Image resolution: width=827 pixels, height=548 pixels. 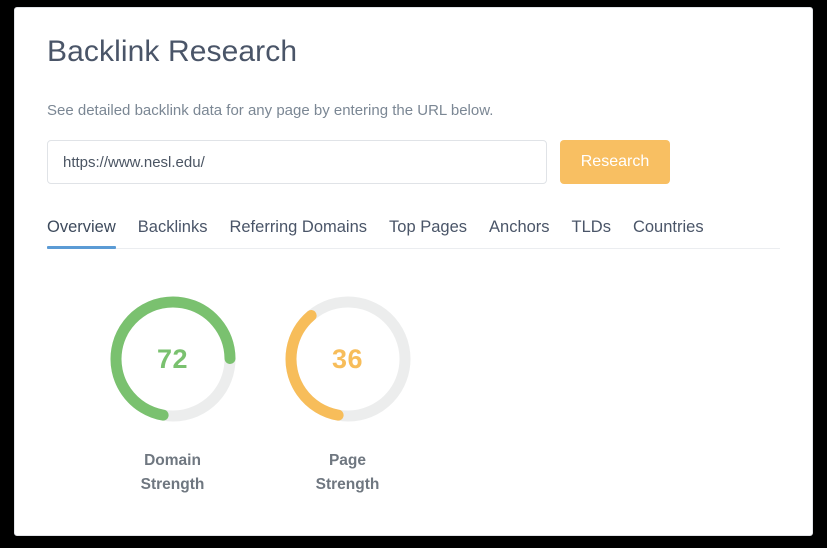 I want to click on tab-backlinks: Backlinks, so click(x=173, y=233).